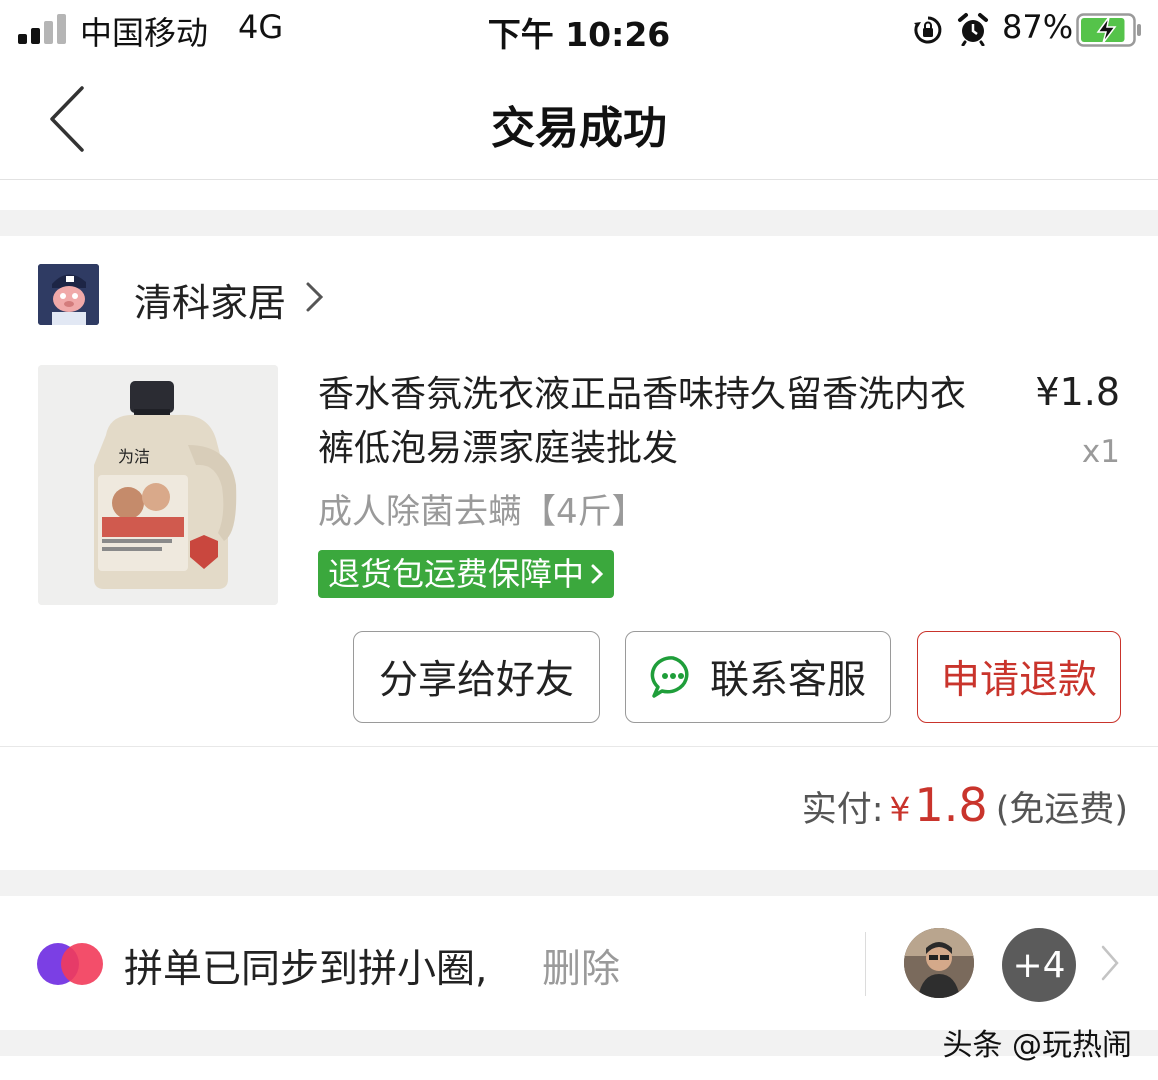 The width and height of the screenshot is (1158, 1080). What do you see at coordinates (134, 456) in the screenshot?
I see `svg-text: 为洁` at bounding box center [134, 456].